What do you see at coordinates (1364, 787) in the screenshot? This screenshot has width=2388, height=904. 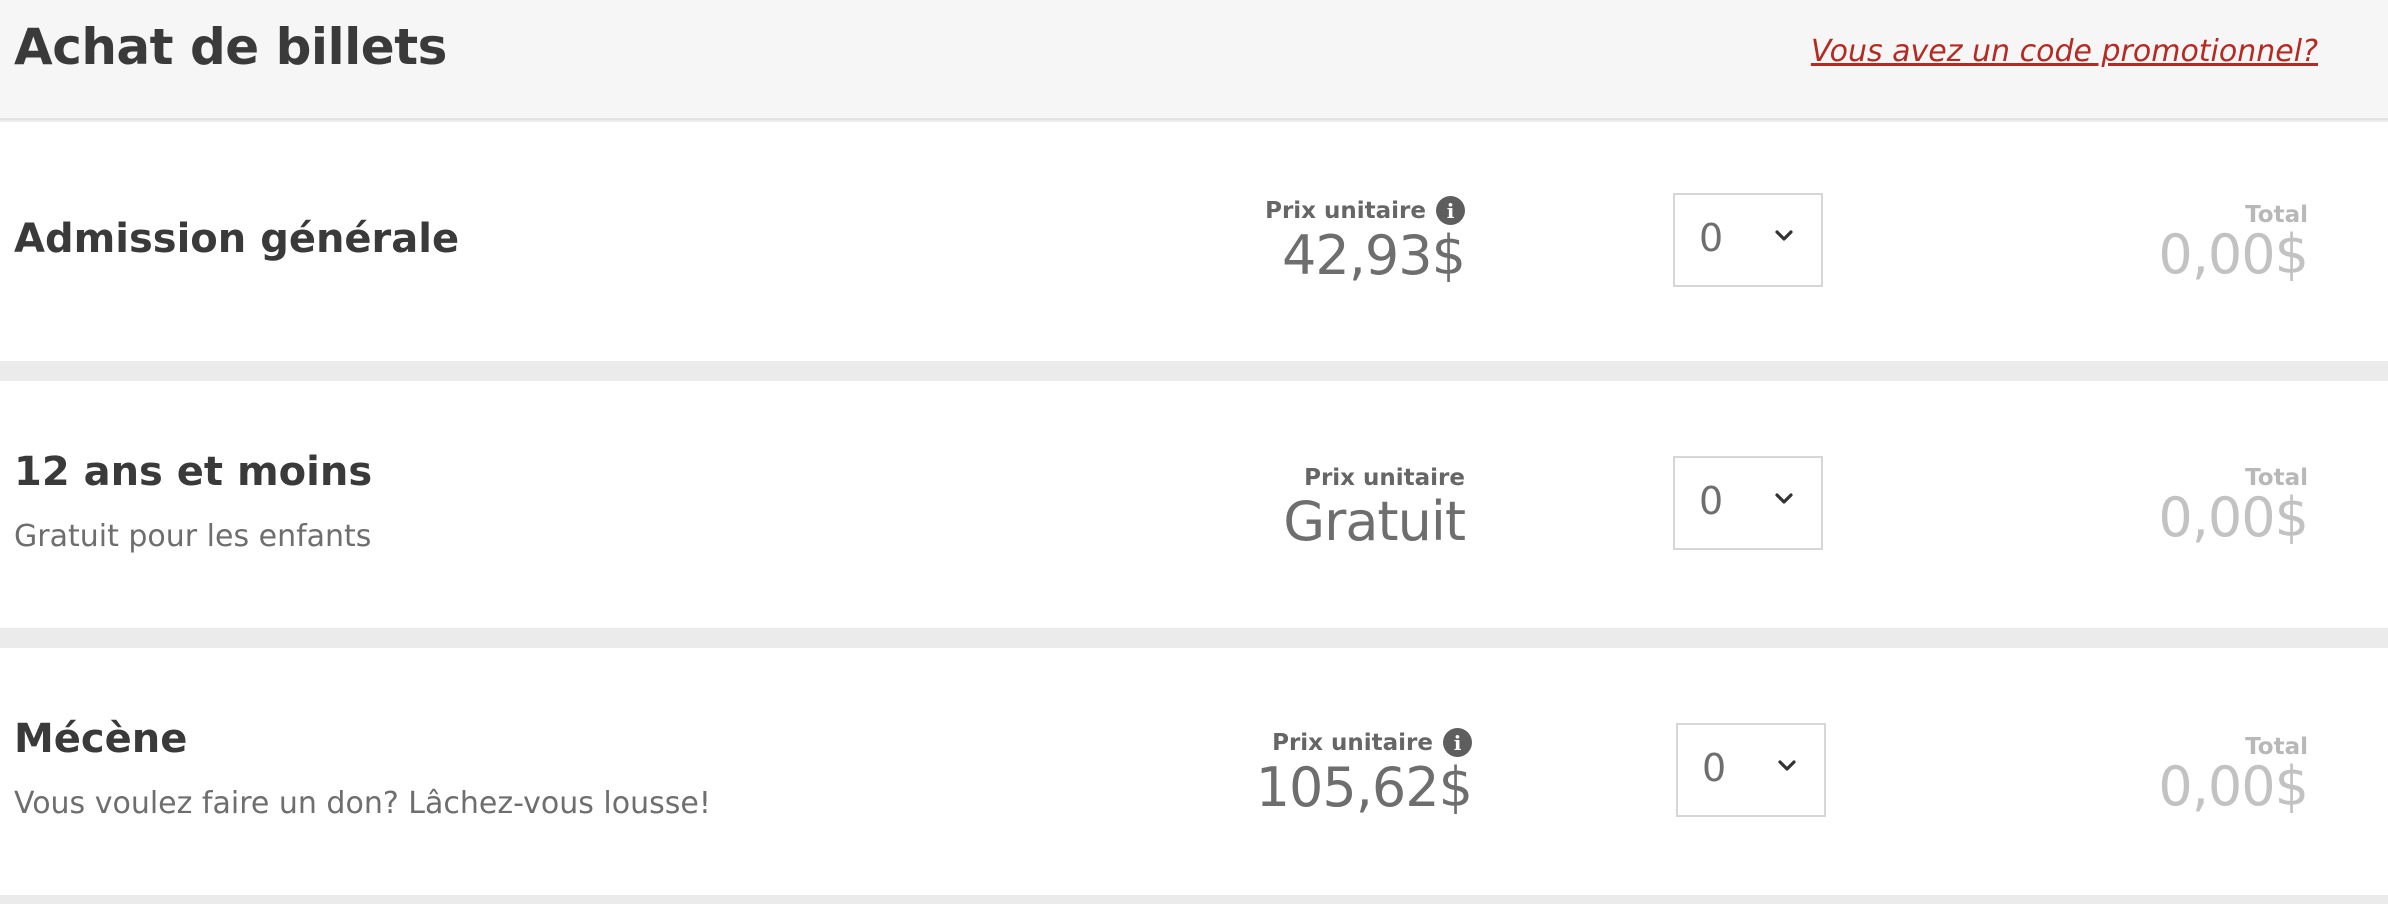 I see `unit-price-value: 105,62$` at bounding box center [1364, 787].